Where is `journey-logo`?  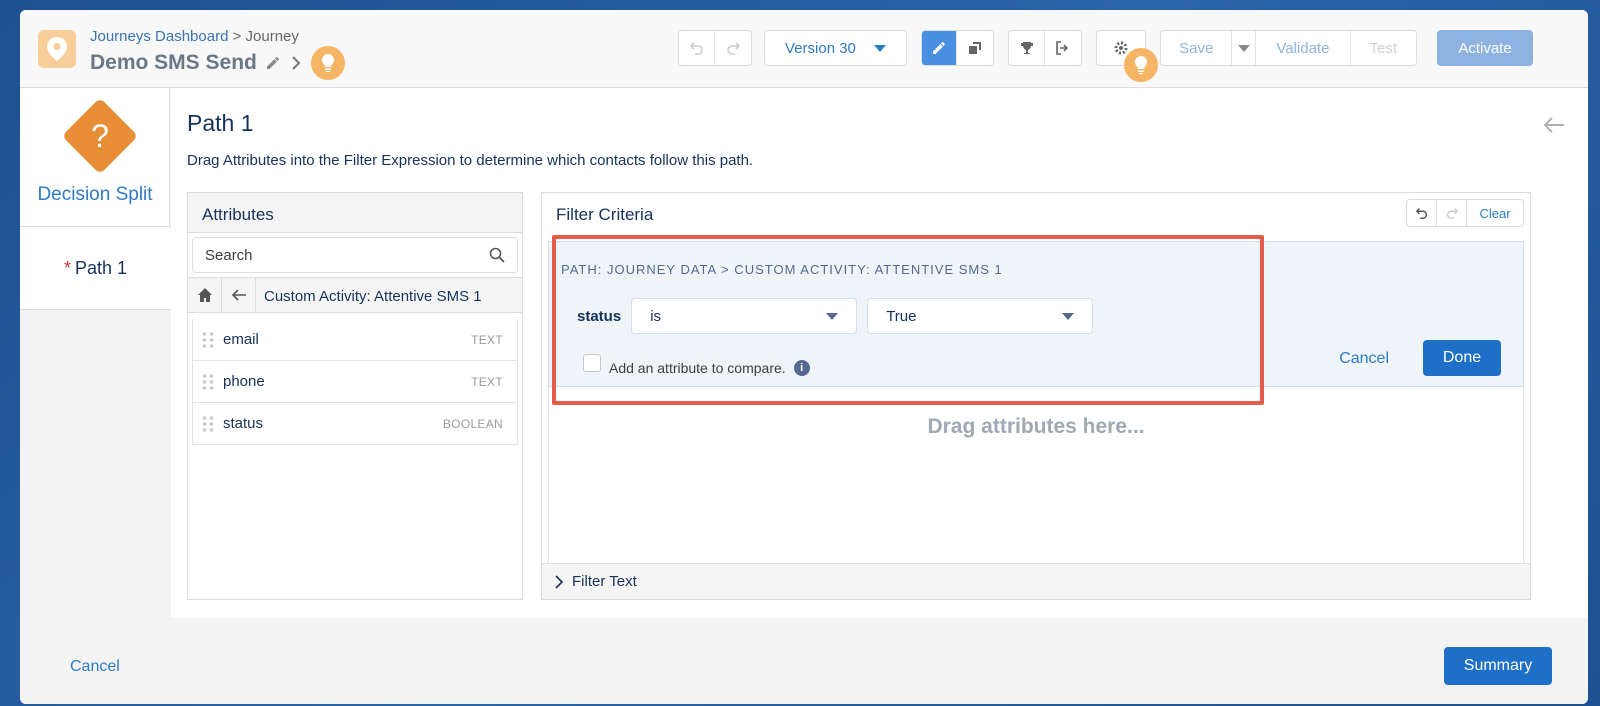 journey-logo is located at coordinates (57, 49).